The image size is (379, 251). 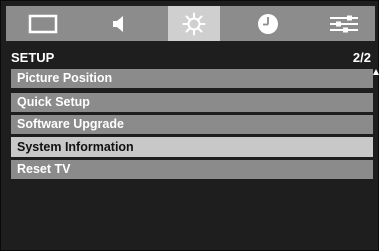 I want to click on clock-icon, so click(x=268, y=23).